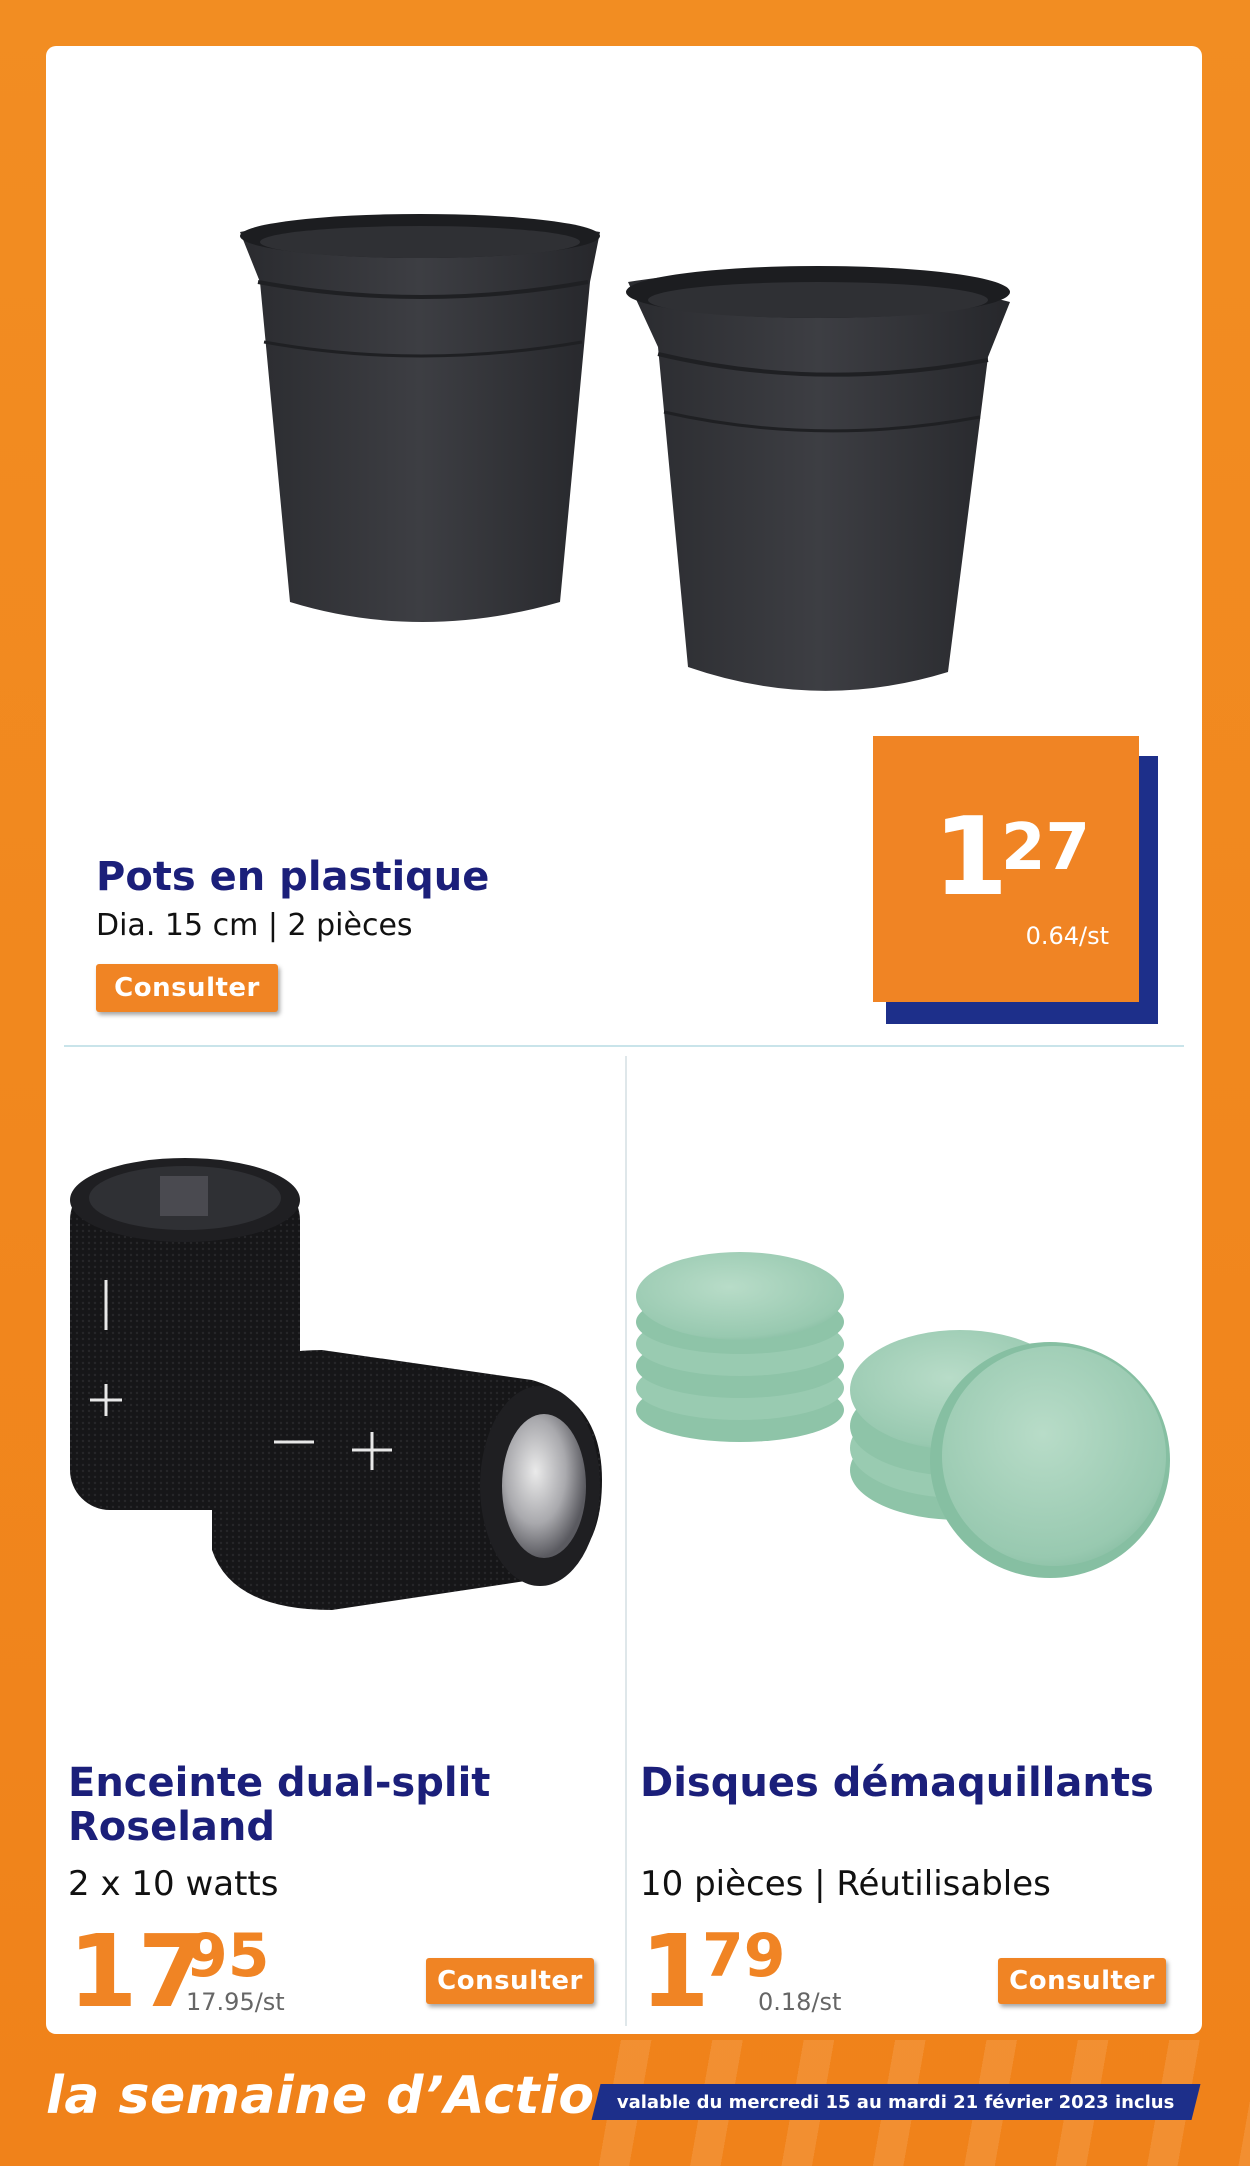  What do you see at coordinates (818, 478) in the screenshot?
I see `pot-right` at bounding box center [818, 478].